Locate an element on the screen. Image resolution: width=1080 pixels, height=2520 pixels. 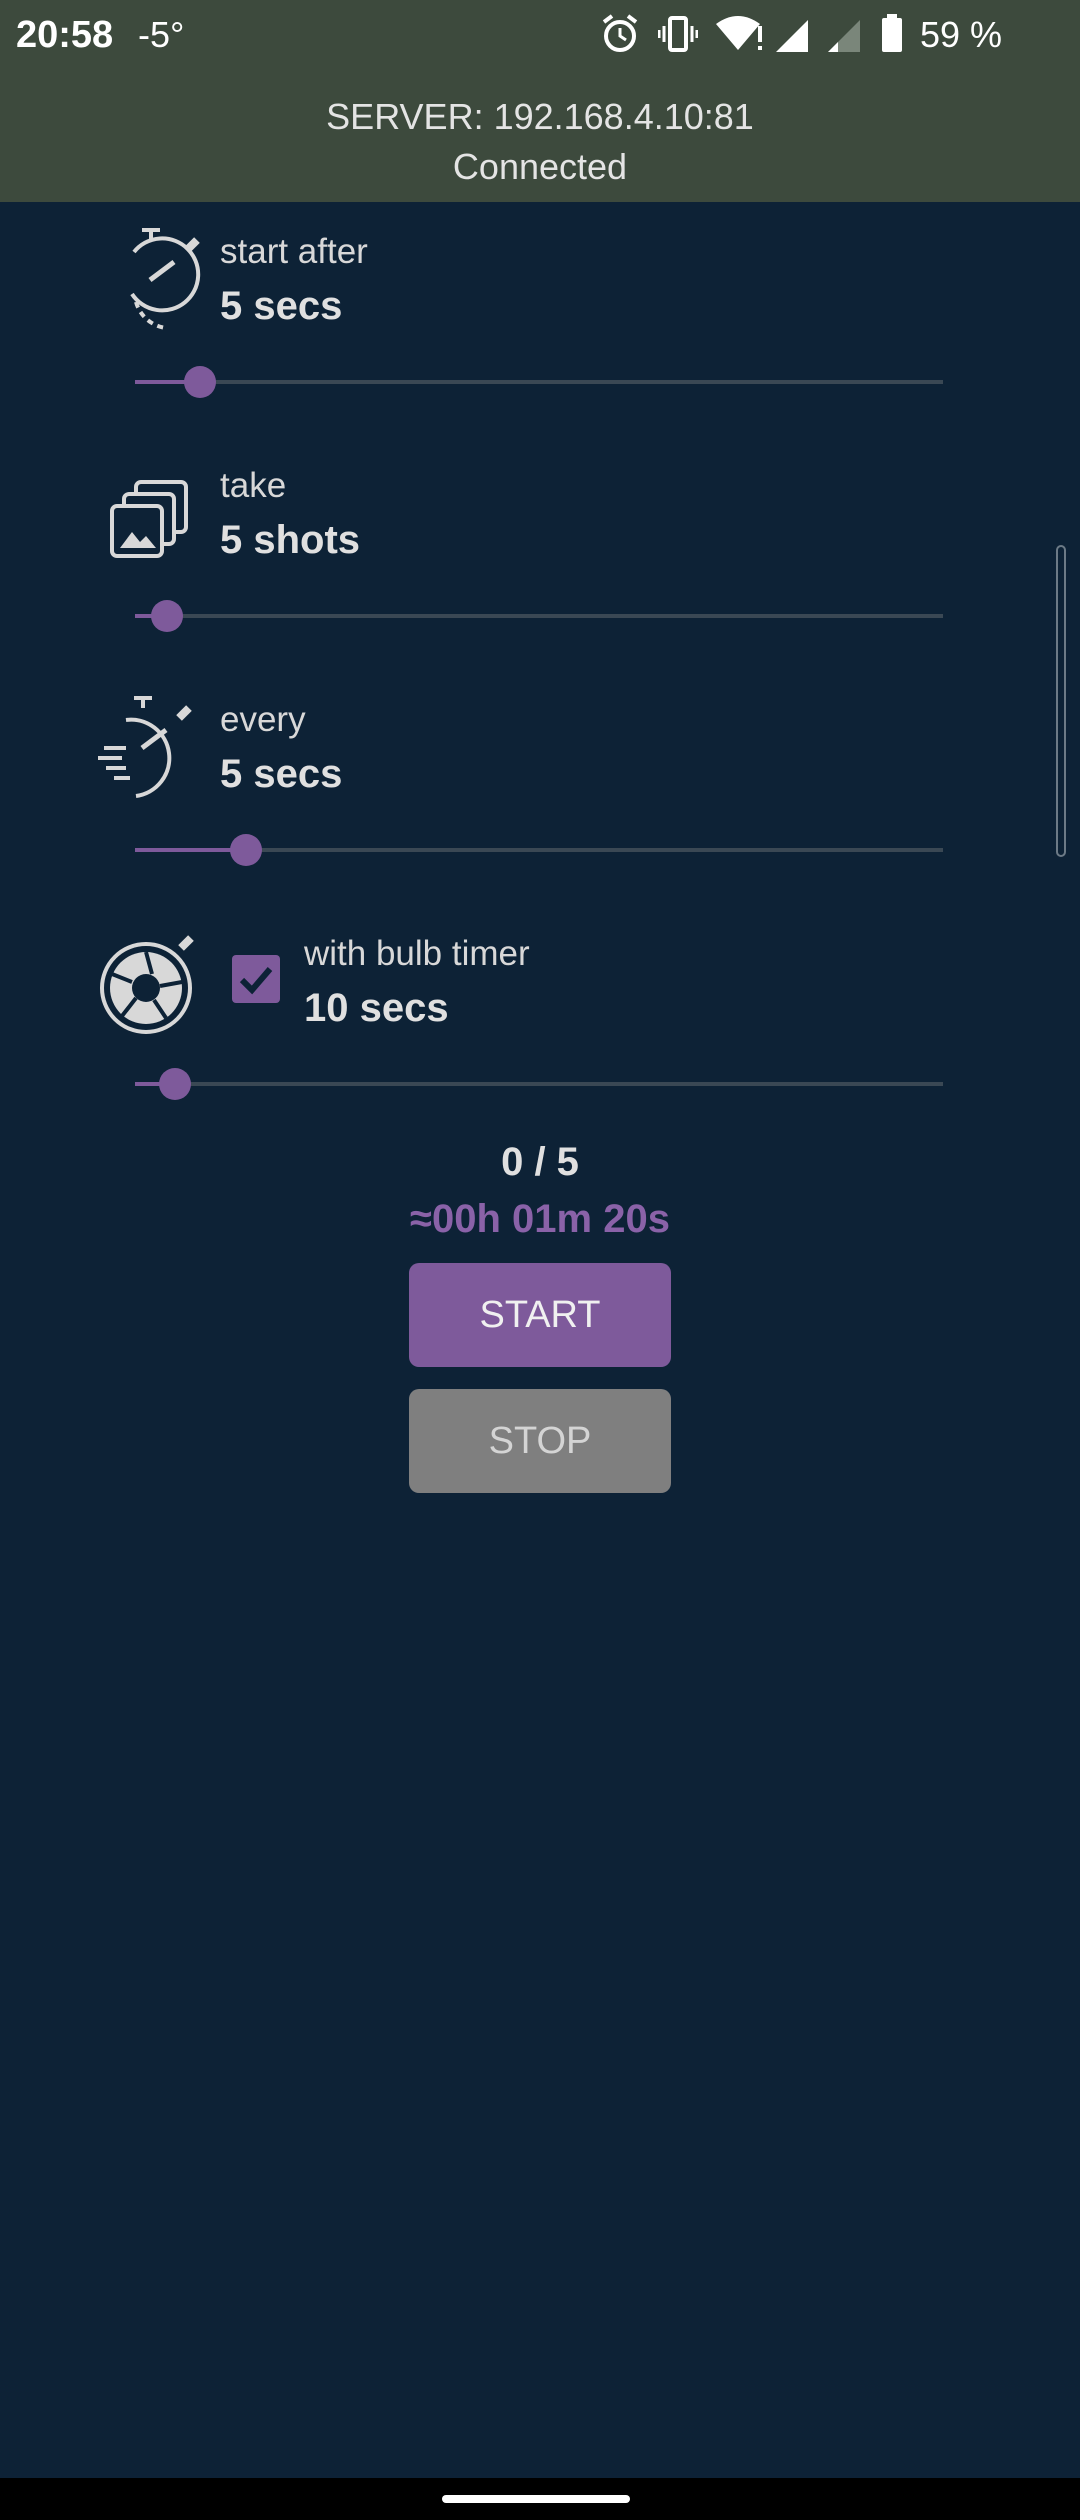
take-slider is located at coordinates (539, 616).